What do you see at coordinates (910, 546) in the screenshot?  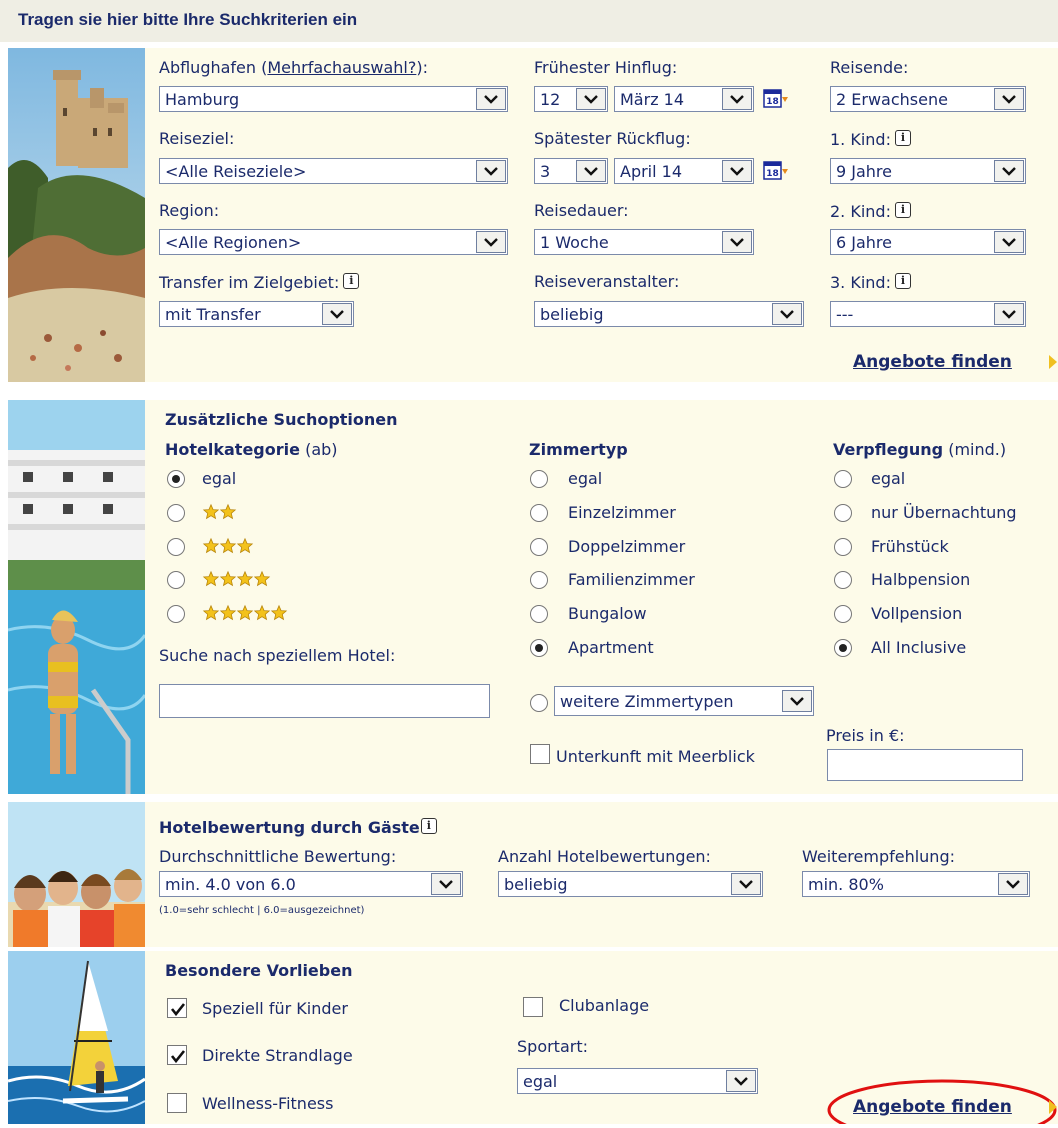 I see `board-label-2: Frühstück` at bounding box center [910, 546].